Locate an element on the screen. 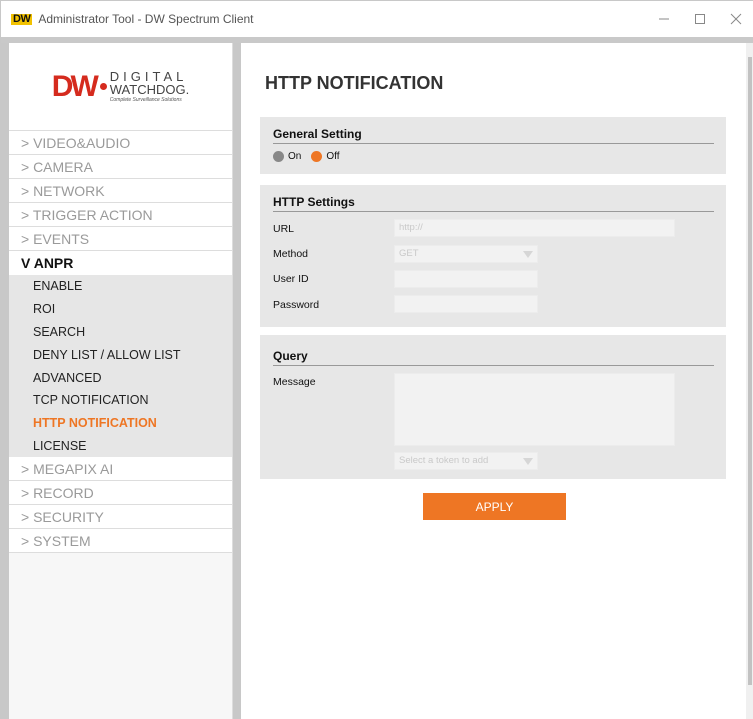  sidebar-item-anpr: V ANPR is located at coordinates (120, 263).